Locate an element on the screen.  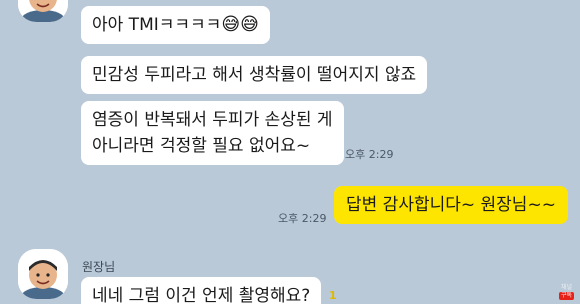
message-bubble: 민감성 두피라고 해서 생착률이 떨어지지 않죠 is located at coordinates (254, 75).